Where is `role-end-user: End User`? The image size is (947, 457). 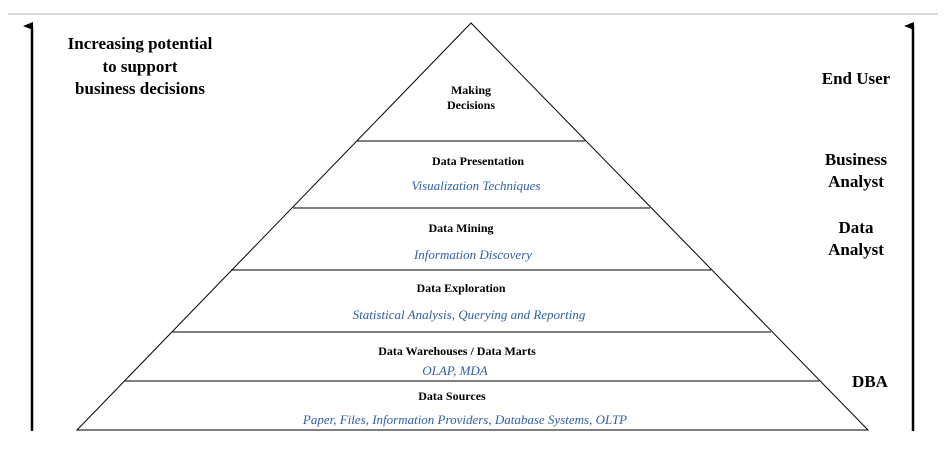
role-end-user: End User is located at coordinates (856, 78).